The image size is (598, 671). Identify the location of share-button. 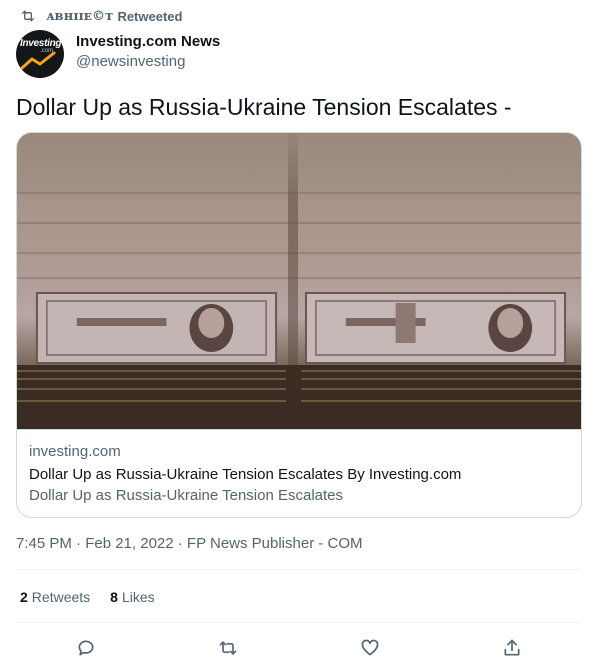
(512, 648).